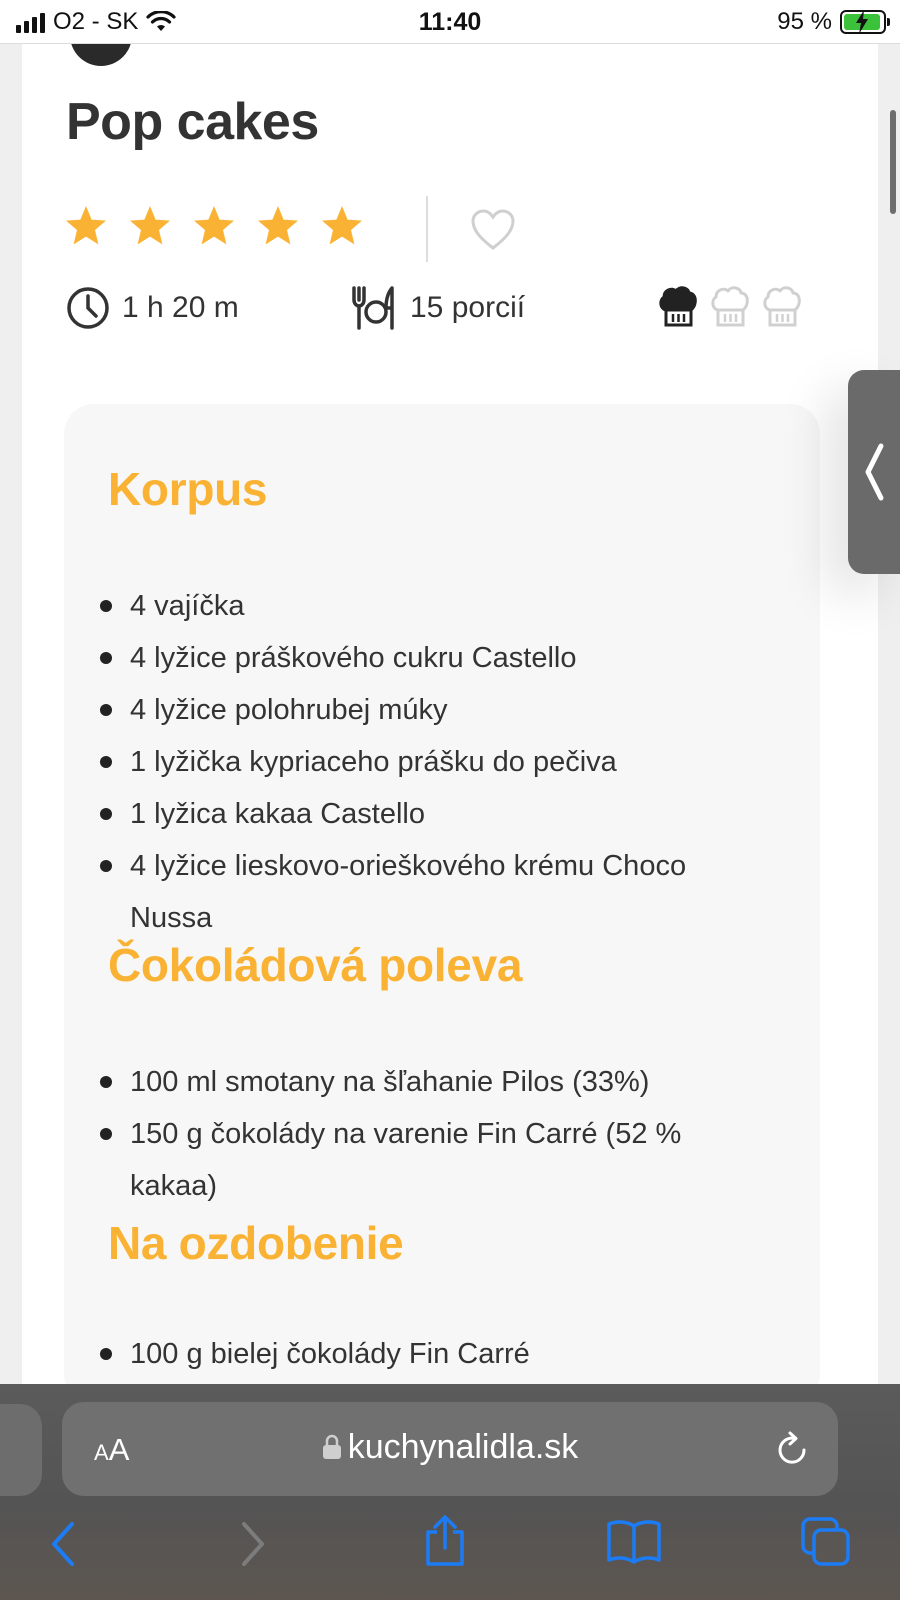 The width and height of the screenshot is (900, 1600). I want to click on section-title: Čokoládová poleva, so click(315, 965).